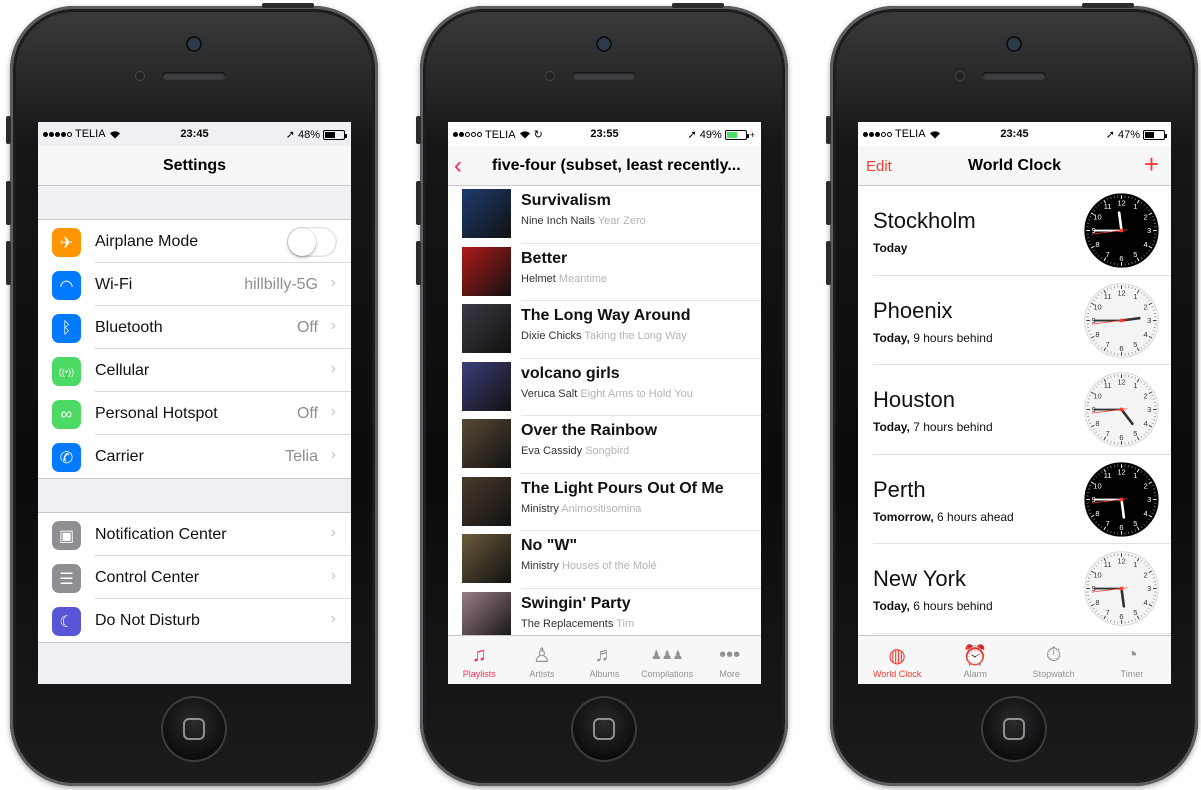 The height and width of the screenshot is (790, 1201). Describe the element at coordinates (667, 655) in the screenshot. I see `compilations-icon: ♟♟♟` at that location.